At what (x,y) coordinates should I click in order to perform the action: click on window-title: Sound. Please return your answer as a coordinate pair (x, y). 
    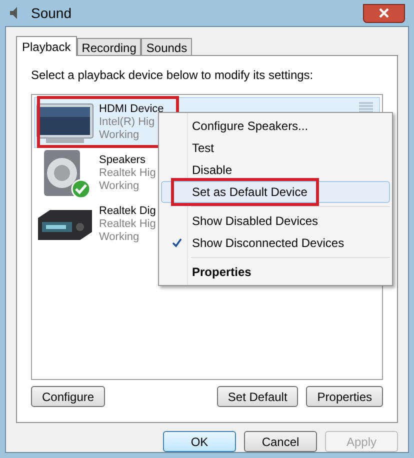
    Looking at the image, I should click on (51, 13).